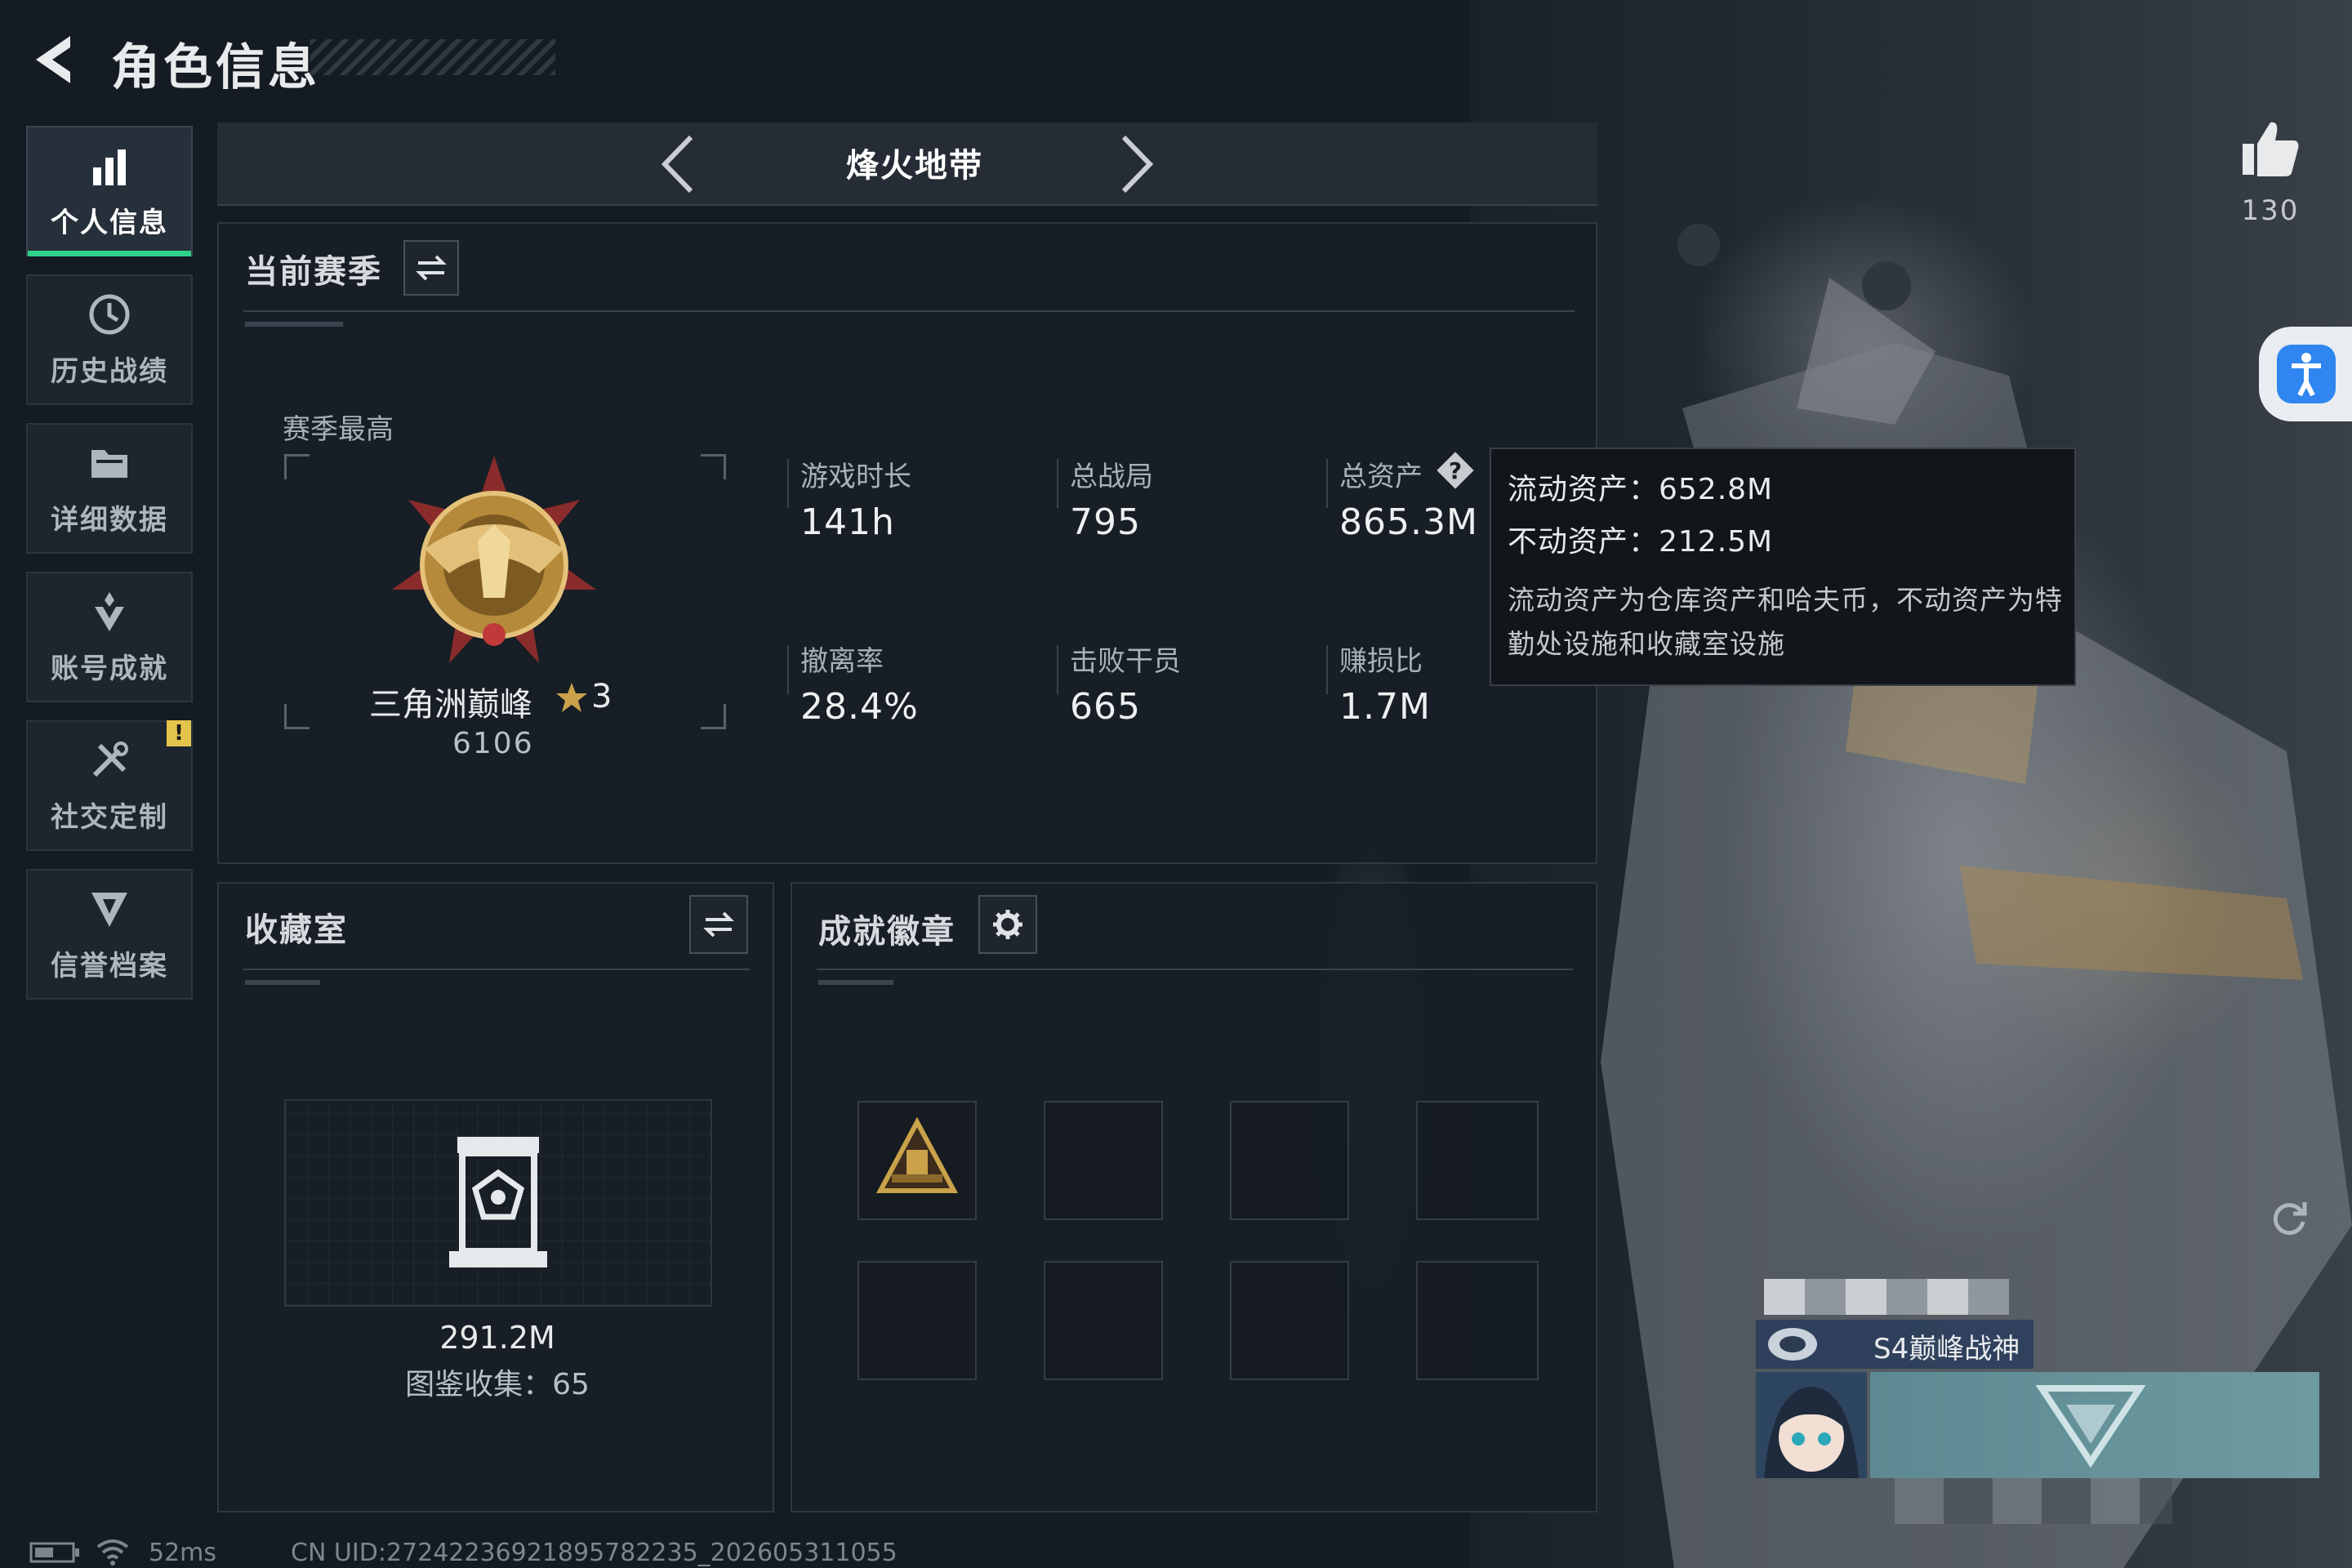 This screenshot has height=1568, width=2352. What do you see at coordinates (313, 272) in the screenshot?
I see `season-title: 当前赛季` at bounding box center [313, 272].